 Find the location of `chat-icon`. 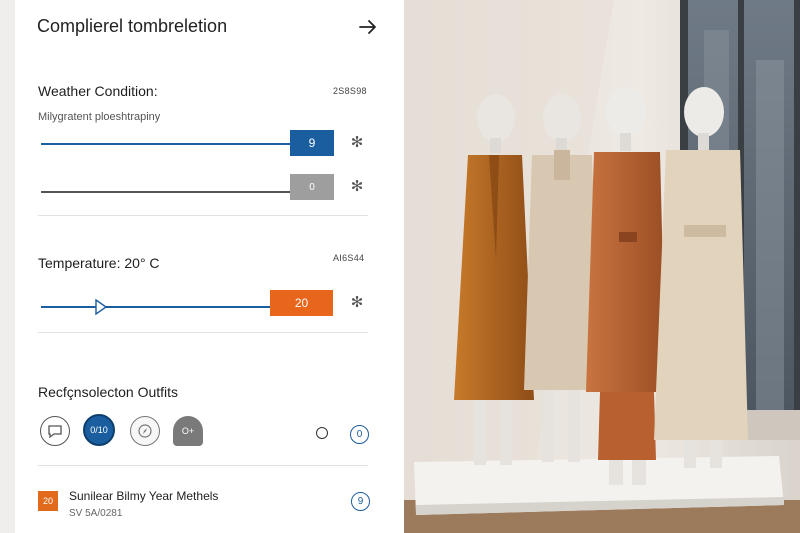

chat-icon is located at coordinates (55, 431).